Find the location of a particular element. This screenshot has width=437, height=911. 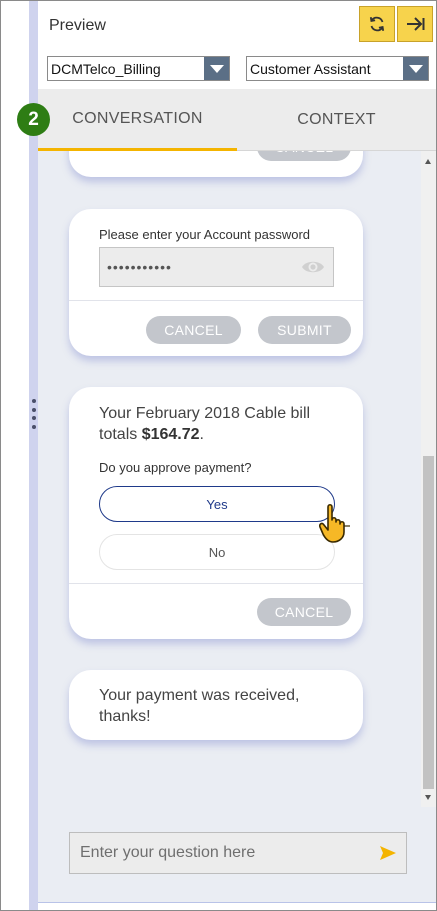

expand-arrow-icon is located at coordinates (416, 24).